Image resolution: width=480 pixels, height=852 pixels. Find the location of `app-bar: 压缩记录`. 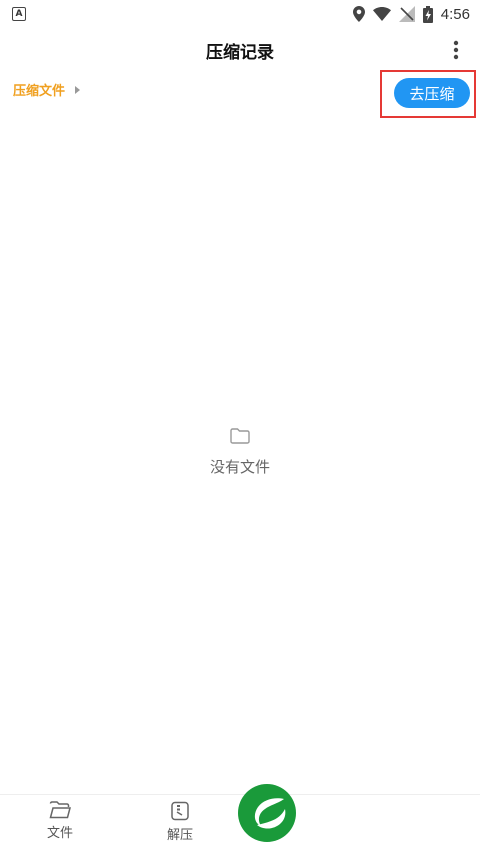

app-bar: 压缩记录 is located at coordinates (240, 50).